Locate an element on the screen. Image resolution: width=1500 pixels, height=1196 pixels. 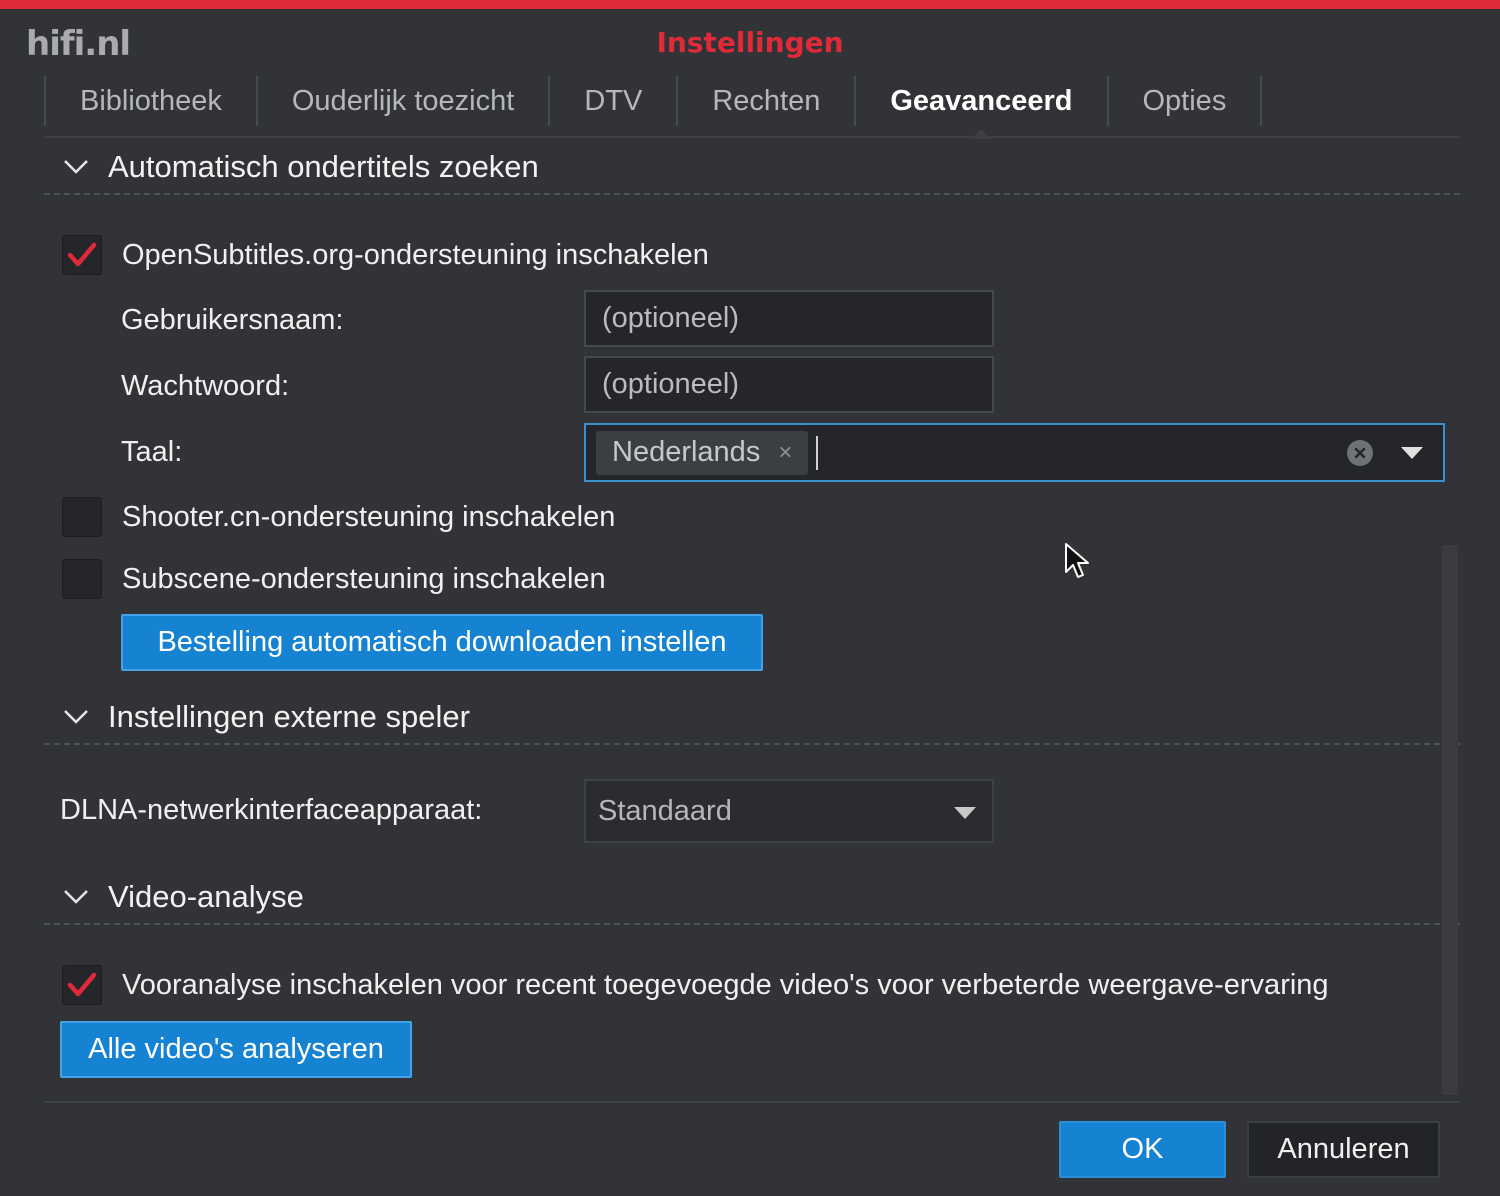
language-chip-label: Nederlands is located at coordinates (686, 452).